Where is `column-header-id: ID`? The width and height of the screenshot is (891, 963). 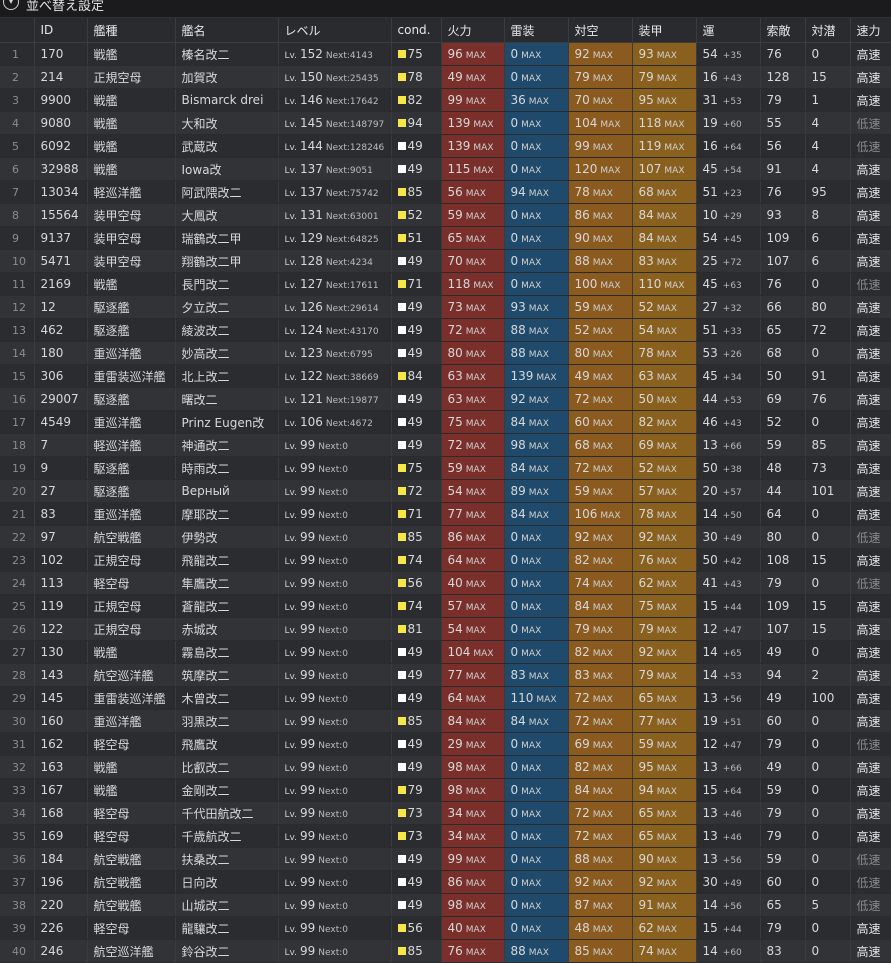
column-header-id: ID is located at coordinates (61, 30).